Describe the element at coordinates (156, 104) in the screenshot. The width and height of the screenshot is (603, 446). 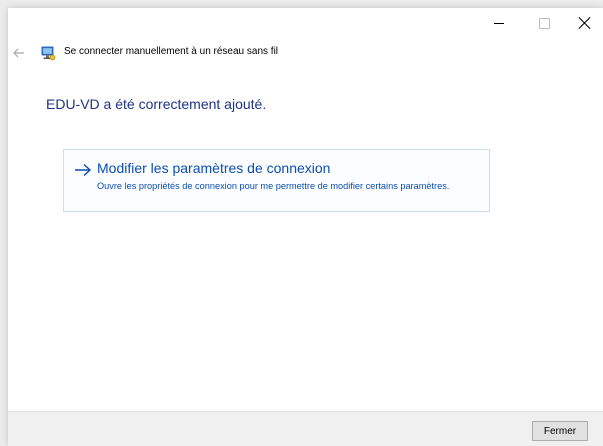
I see `page-heading: EDU-VD a été correctement ajouté.` at that location.